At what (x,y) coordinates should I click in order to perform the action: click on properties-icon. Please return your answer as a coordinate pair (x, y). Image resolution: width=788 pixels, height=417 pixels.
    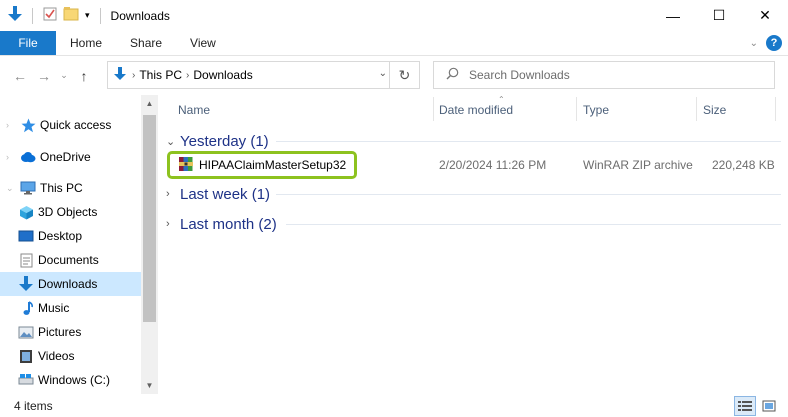
    Looking at the image, I should click on (50, 15).